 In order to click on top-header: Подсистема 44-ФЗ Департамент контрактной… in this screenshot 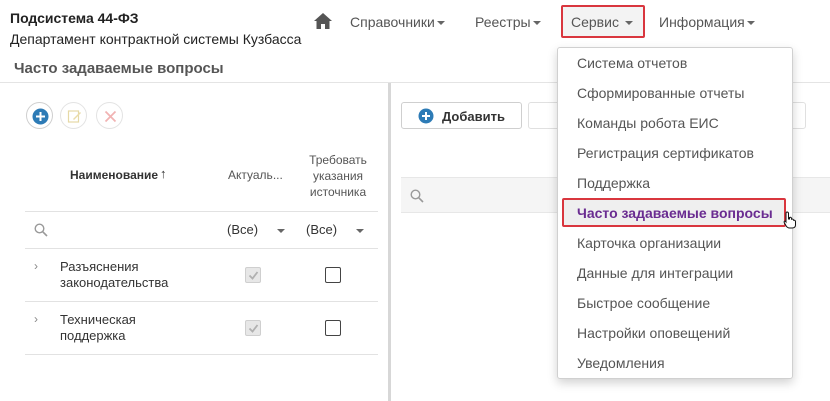, I will do `click(415, 27)`.